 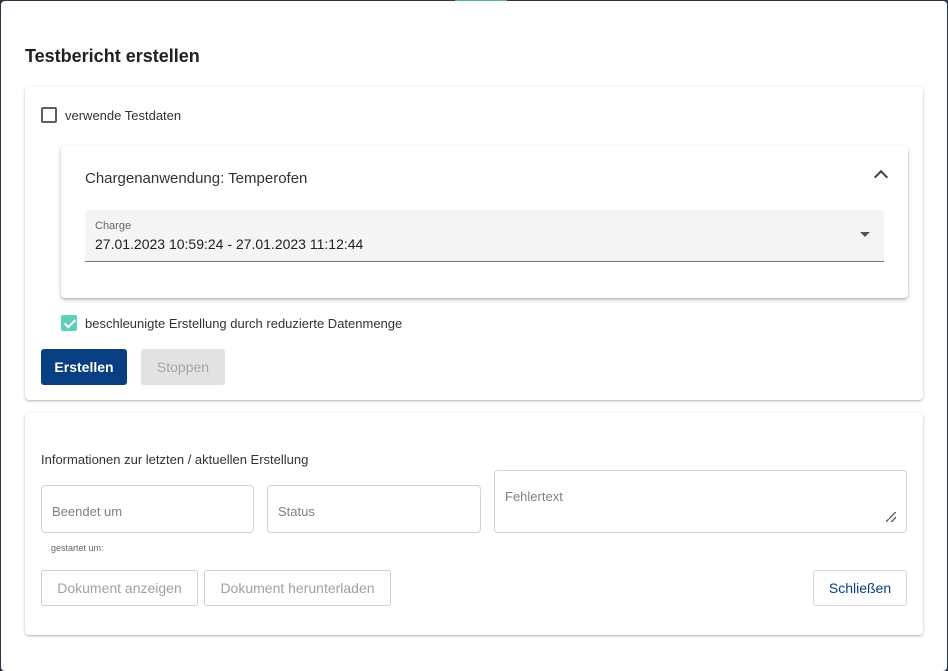 I want to click on finished-at-field: Beendet um, so click(x=147, y=509).